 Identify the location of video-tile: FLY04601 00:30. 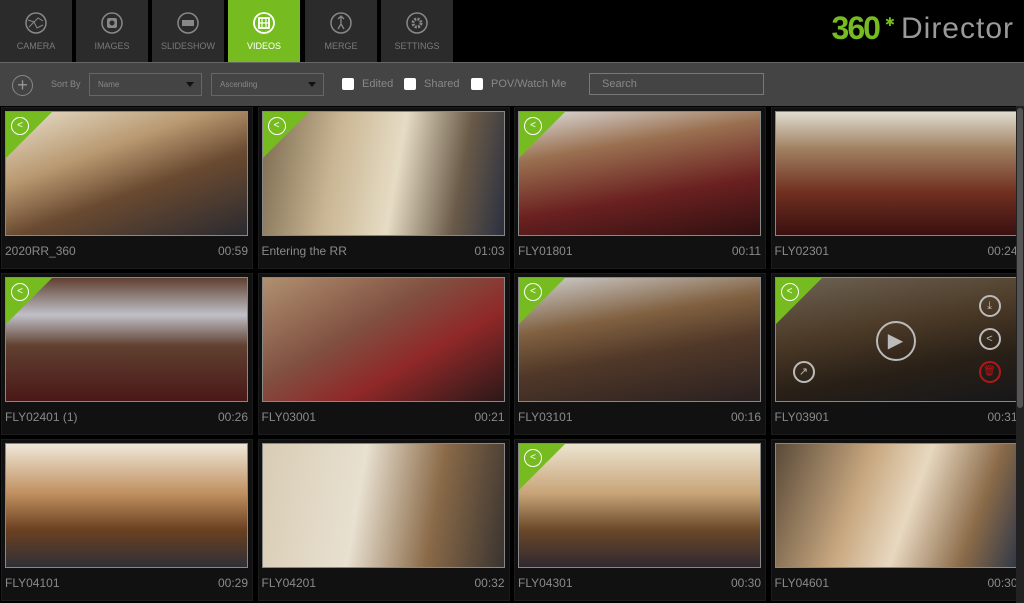
(896, 520).